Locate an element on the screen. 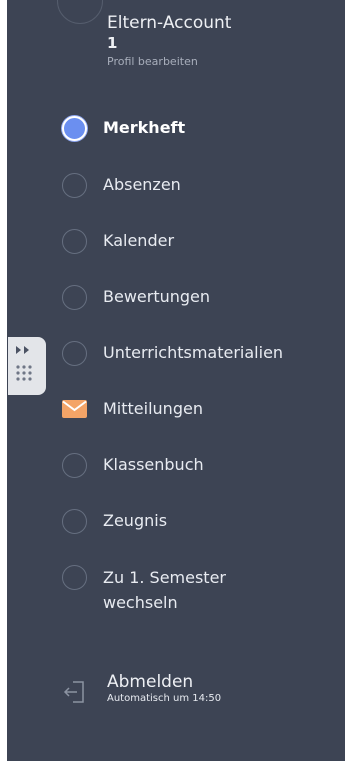 The width and height of the screenshot is (352, 761). nav-item-label: Zu 1. Semester wechseln is located at coordinates (164, 590).